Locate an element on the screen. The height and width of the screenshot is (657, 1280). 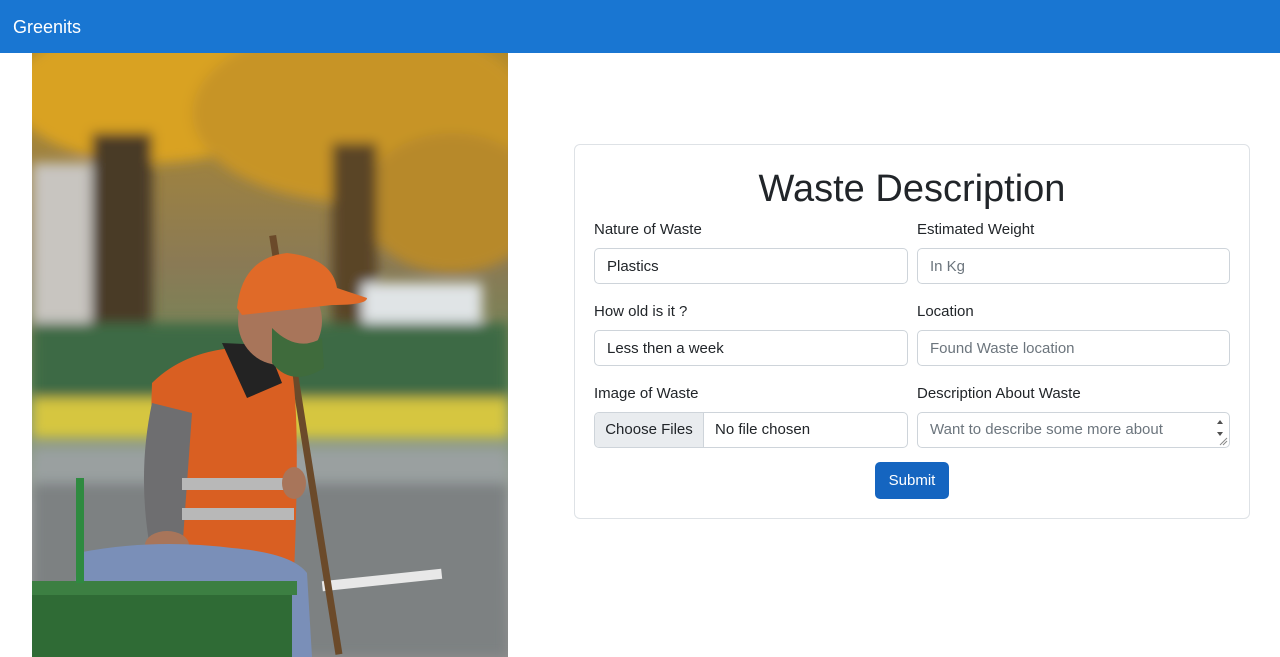
age-input is located at coordinates (751, 348).